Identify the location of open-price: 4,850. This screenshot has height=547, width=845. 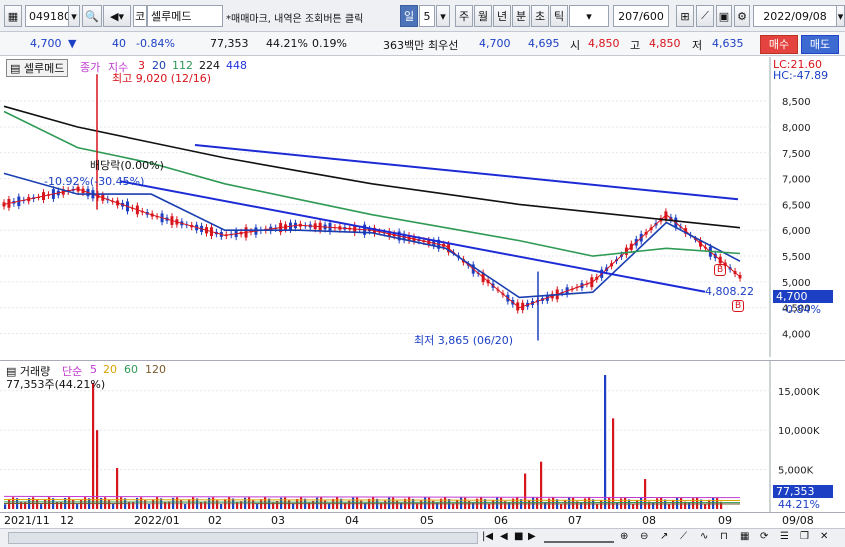
(604, 43).